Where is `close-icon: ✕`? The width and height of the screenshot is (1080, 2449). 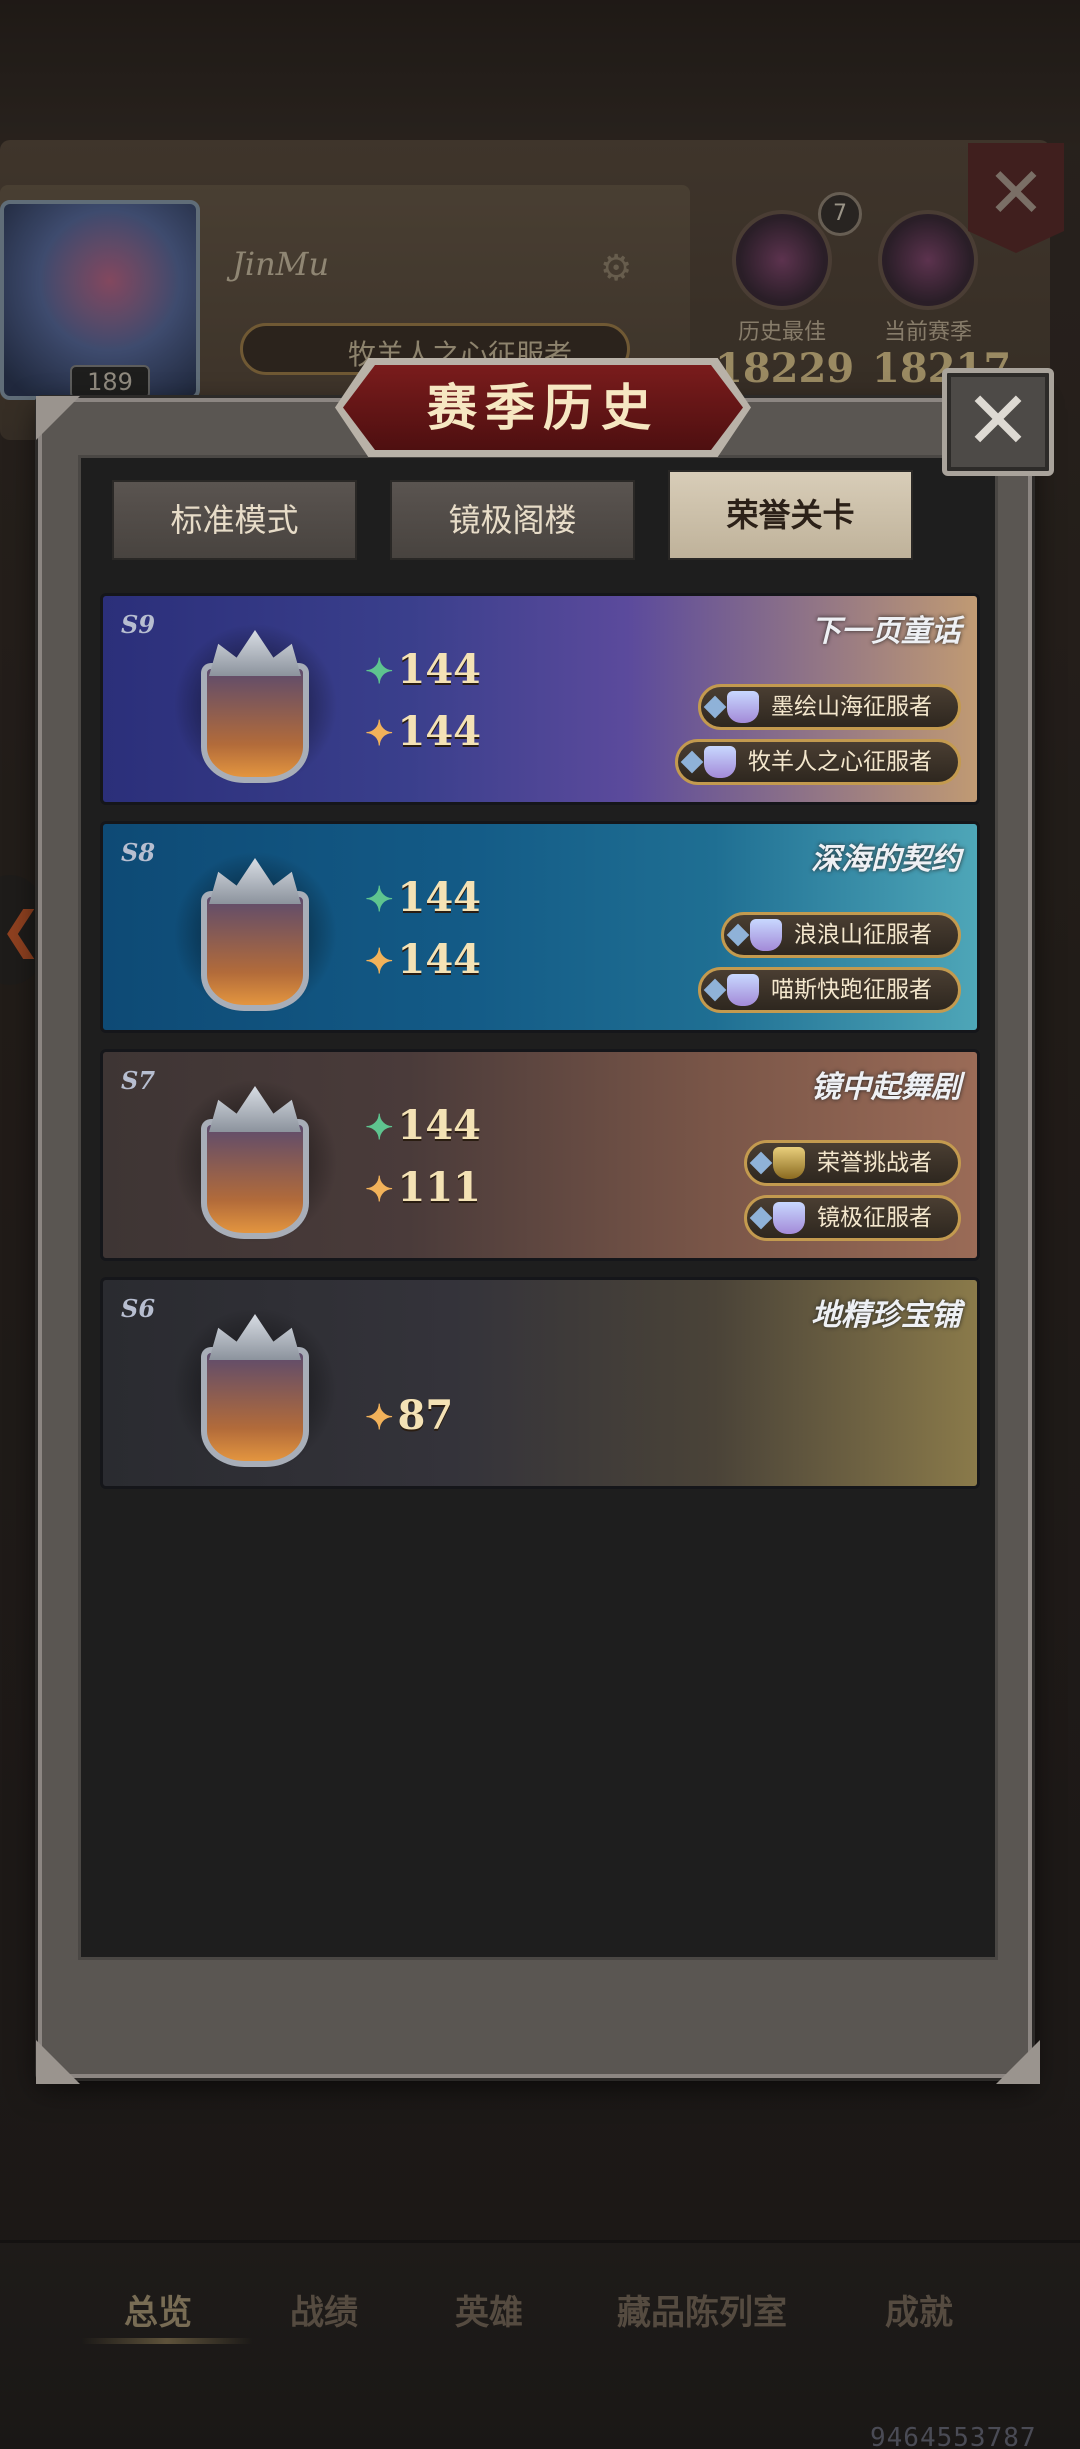 close-icon: ✕ is located at coordinates (998, 420).